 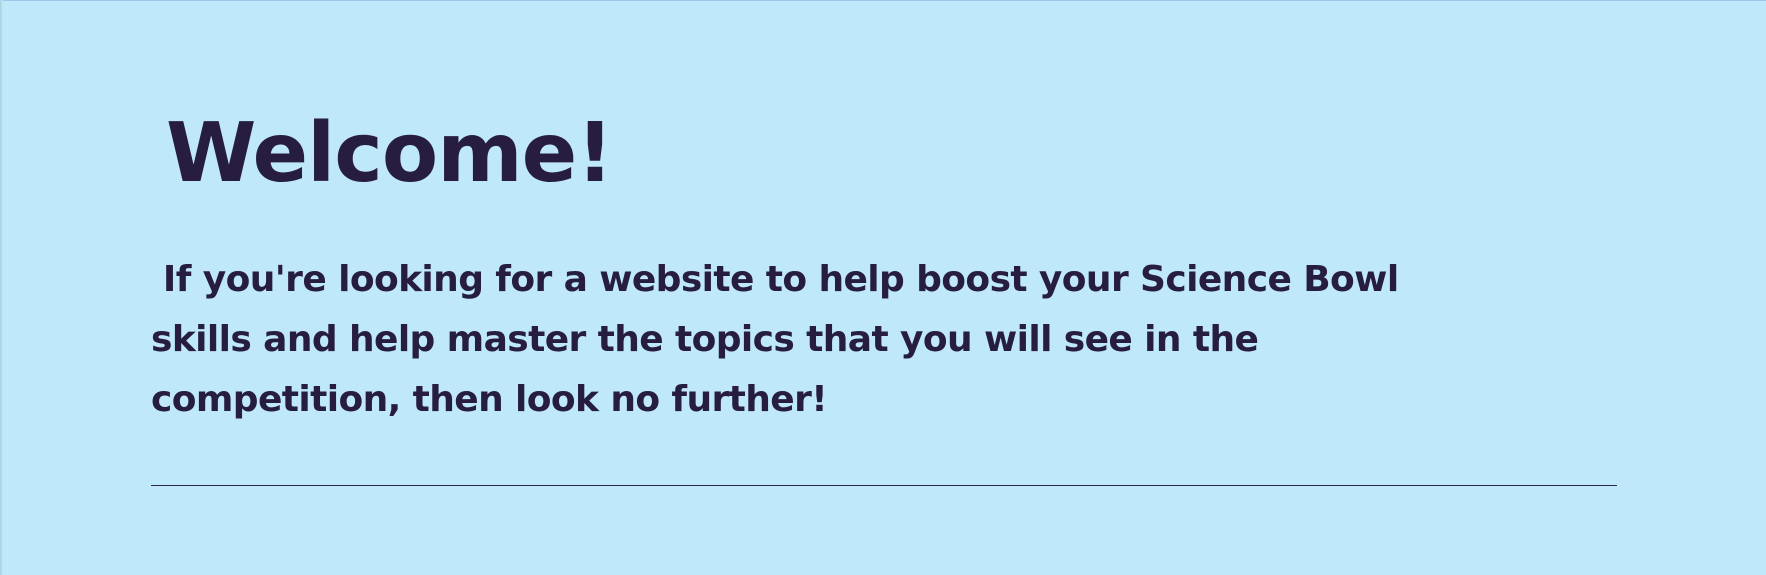 I want to click on intro-line: competition, then look no further!, so click(x=489, y=399).